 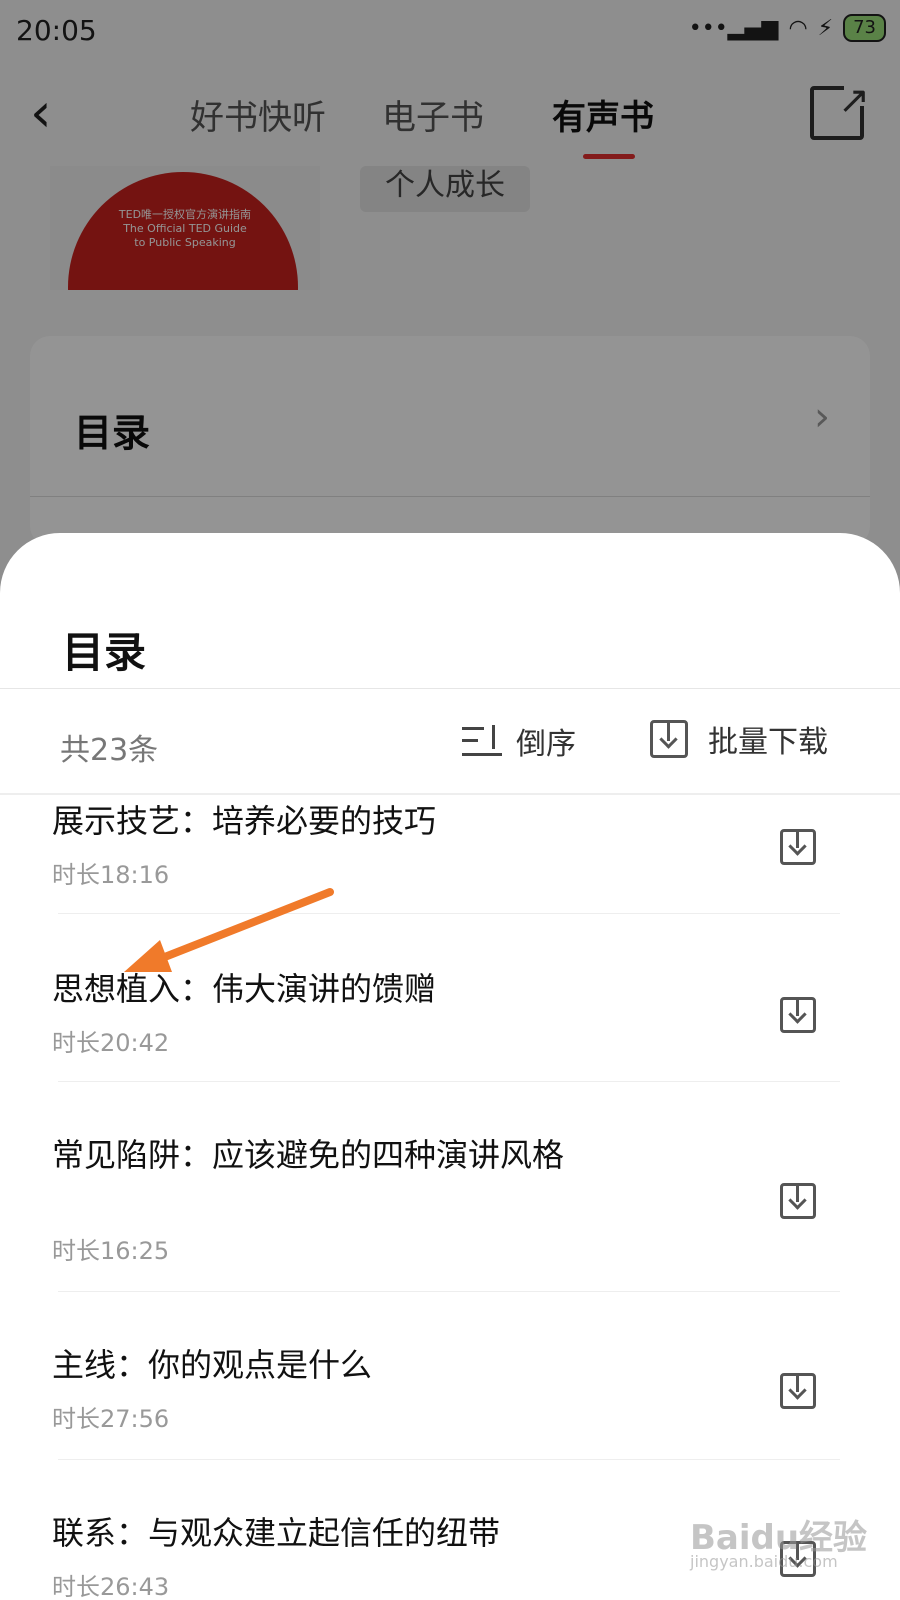 What do you see at coordinates (764, 1561) in the screenshot?
I see `watermark-url: jingyan.baidu.com` at bounding box center [764, 1561].